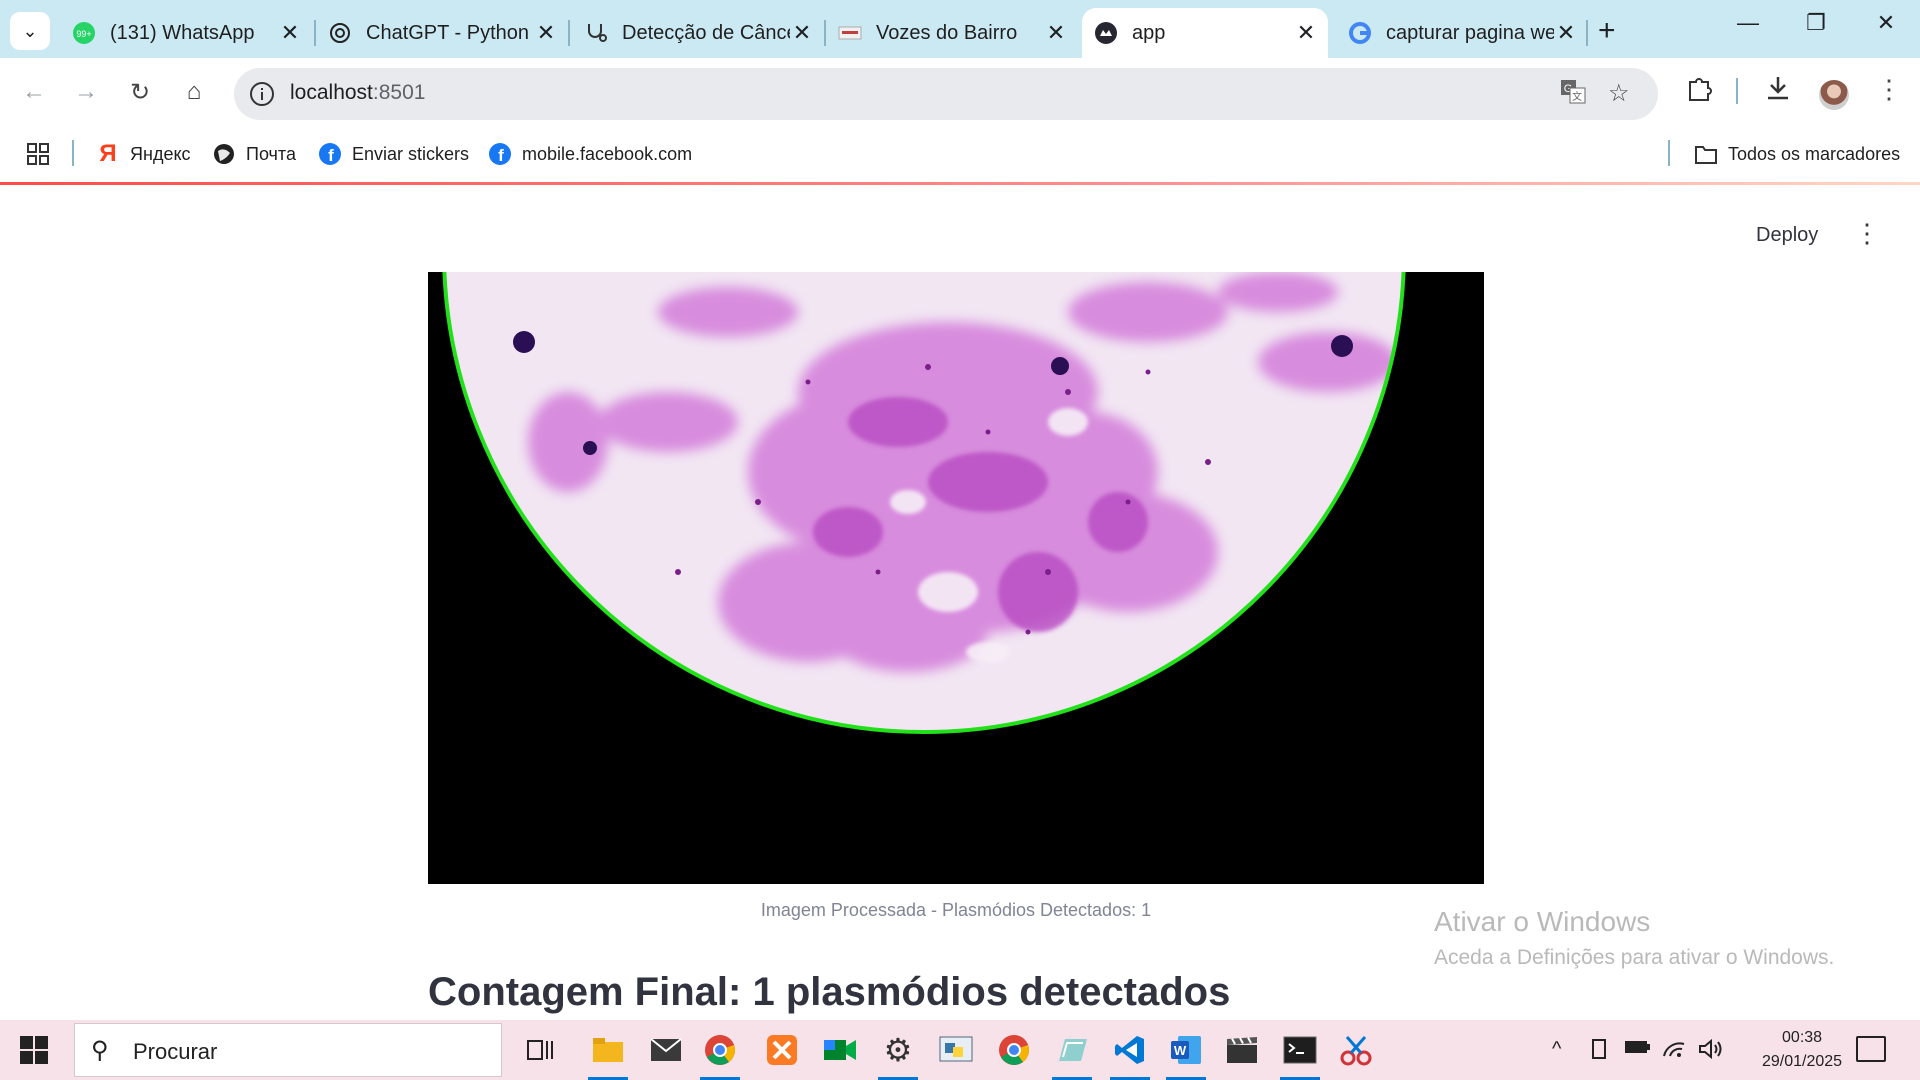 Image resolution: width=1920 pixels, height=1080 pixels. Describe the element at coordinates (1889, 89) in the screenshot. I see `more-menu-icon: ⋮` at that location.